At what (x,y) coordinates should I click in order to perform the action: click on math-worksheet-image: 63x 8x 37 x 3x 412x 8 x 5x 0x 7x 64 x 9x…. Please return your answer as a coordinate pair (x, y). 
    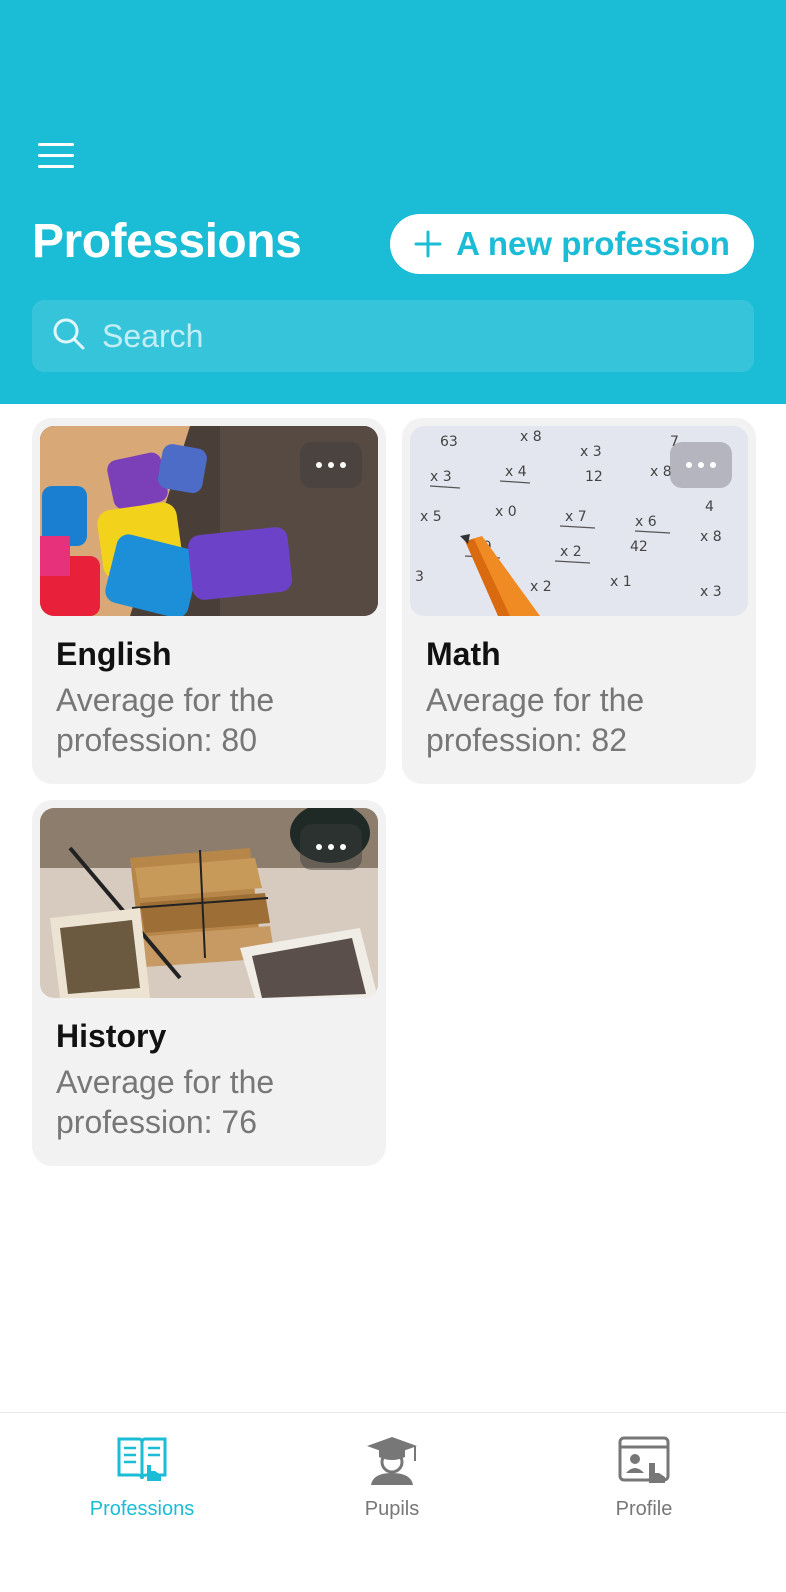
    Looking at the image, I should click on (579, 521).